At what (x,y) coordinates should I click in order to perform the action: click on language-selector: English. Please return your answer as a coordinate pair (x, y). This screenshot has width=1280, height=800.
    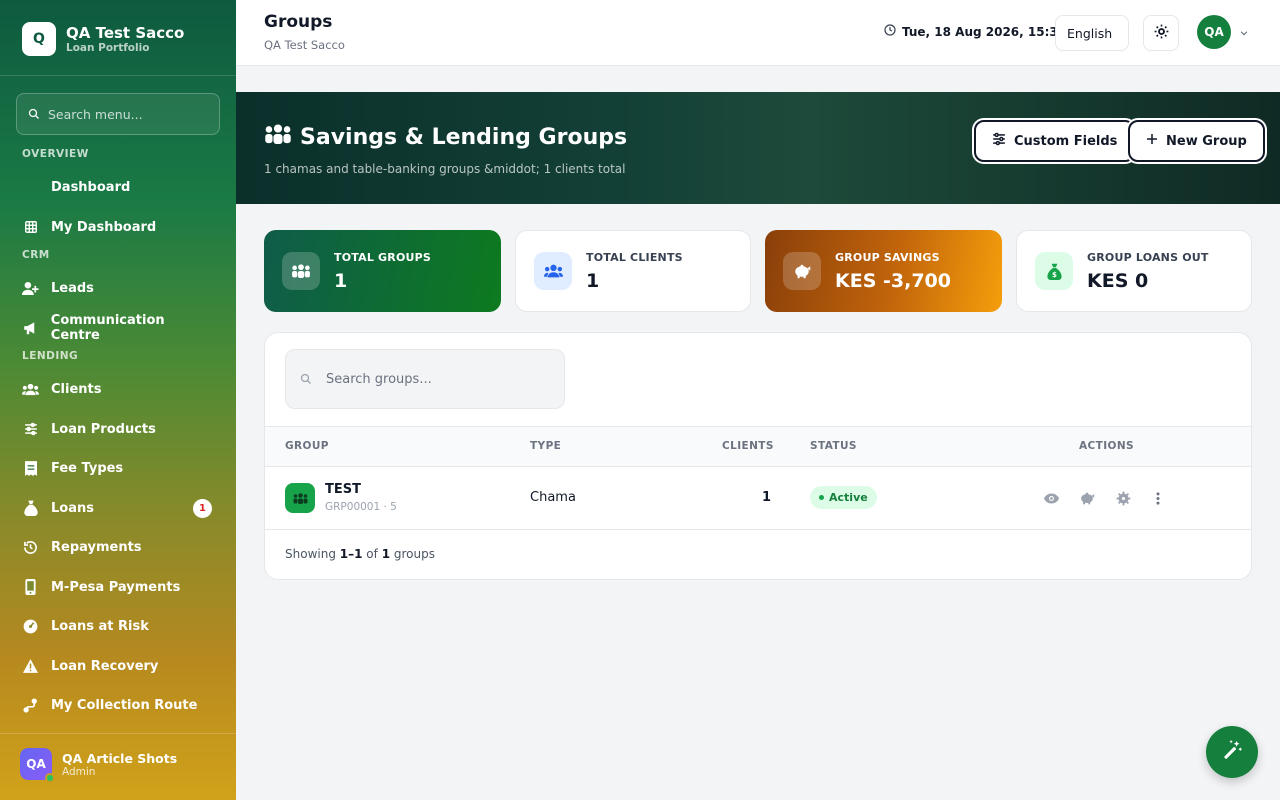
    Looking at the image, I should click on (1092, 33).